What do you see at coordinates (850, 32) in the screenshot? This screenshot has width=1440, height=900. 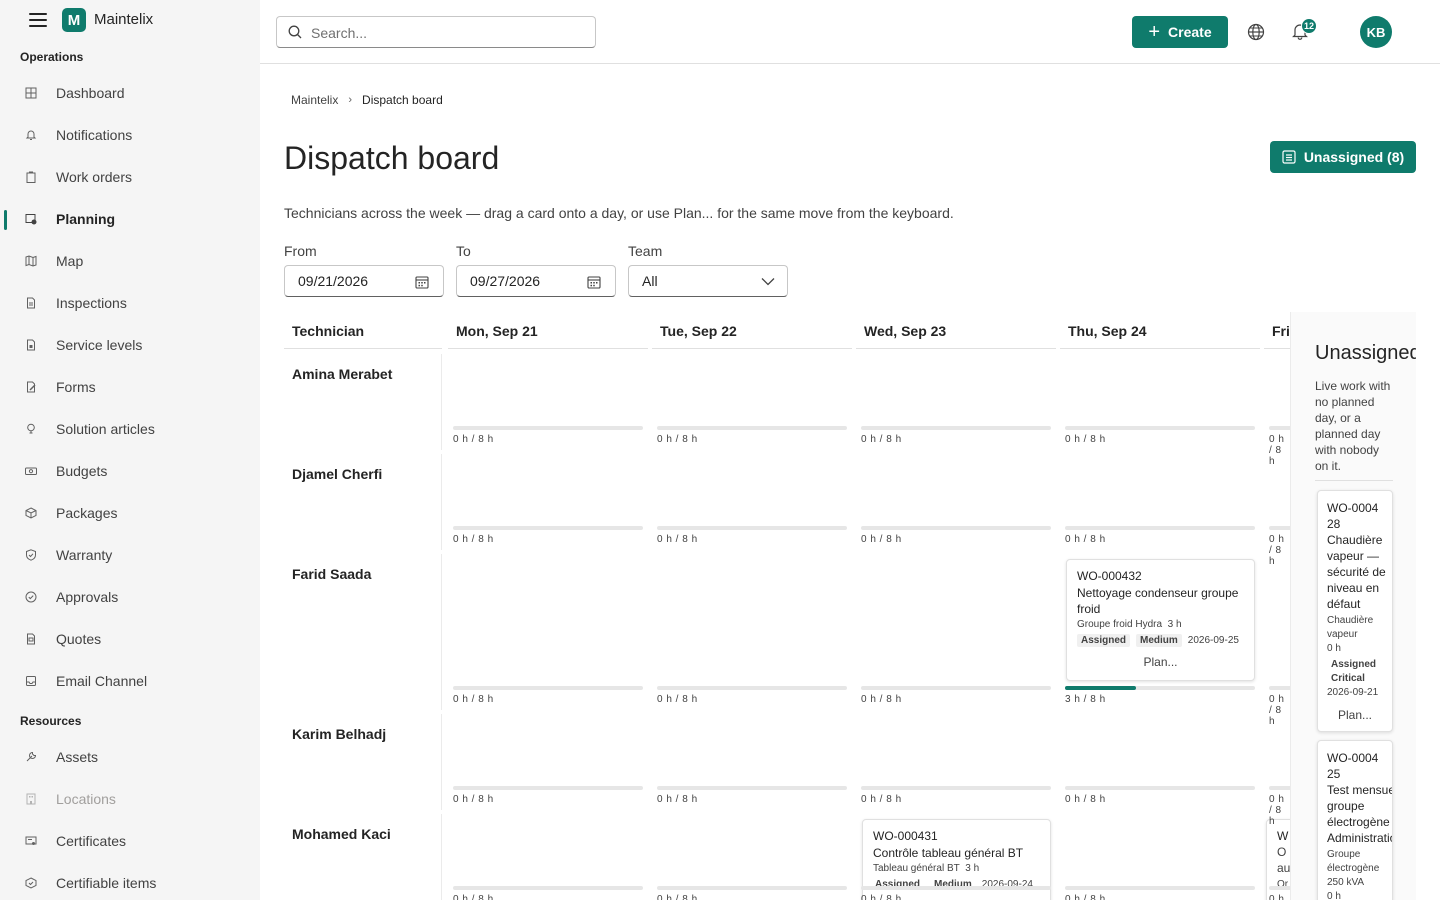 I see `top-bar: + Create 12 KB` at bounding box center [850, 32].